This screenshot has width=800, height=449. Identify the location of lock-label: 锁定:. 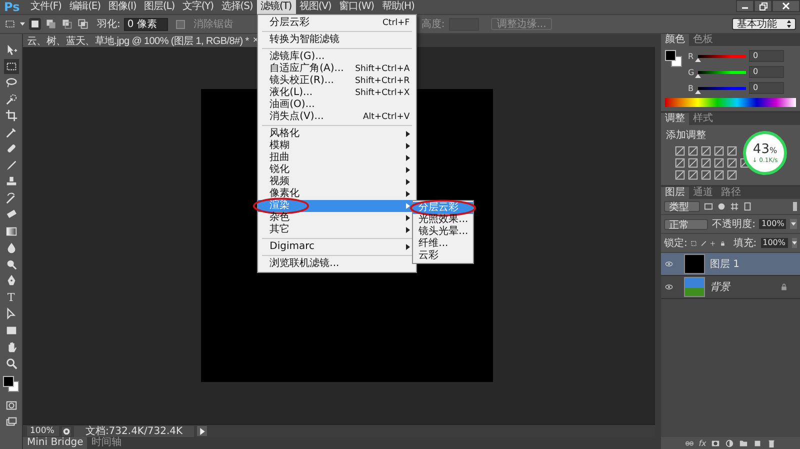
(676, 243).